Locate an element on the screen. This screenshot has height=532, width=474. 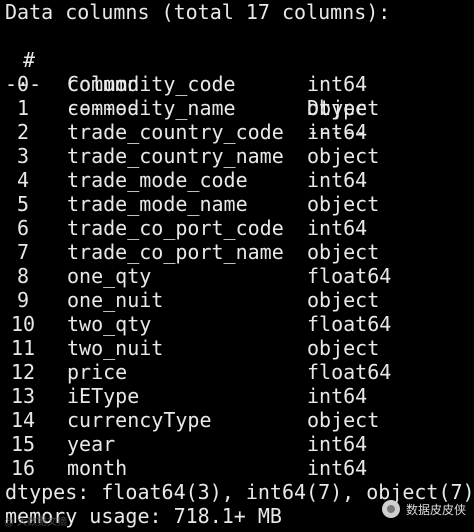
column-name: one_qty is located at coordinates (109, 276).